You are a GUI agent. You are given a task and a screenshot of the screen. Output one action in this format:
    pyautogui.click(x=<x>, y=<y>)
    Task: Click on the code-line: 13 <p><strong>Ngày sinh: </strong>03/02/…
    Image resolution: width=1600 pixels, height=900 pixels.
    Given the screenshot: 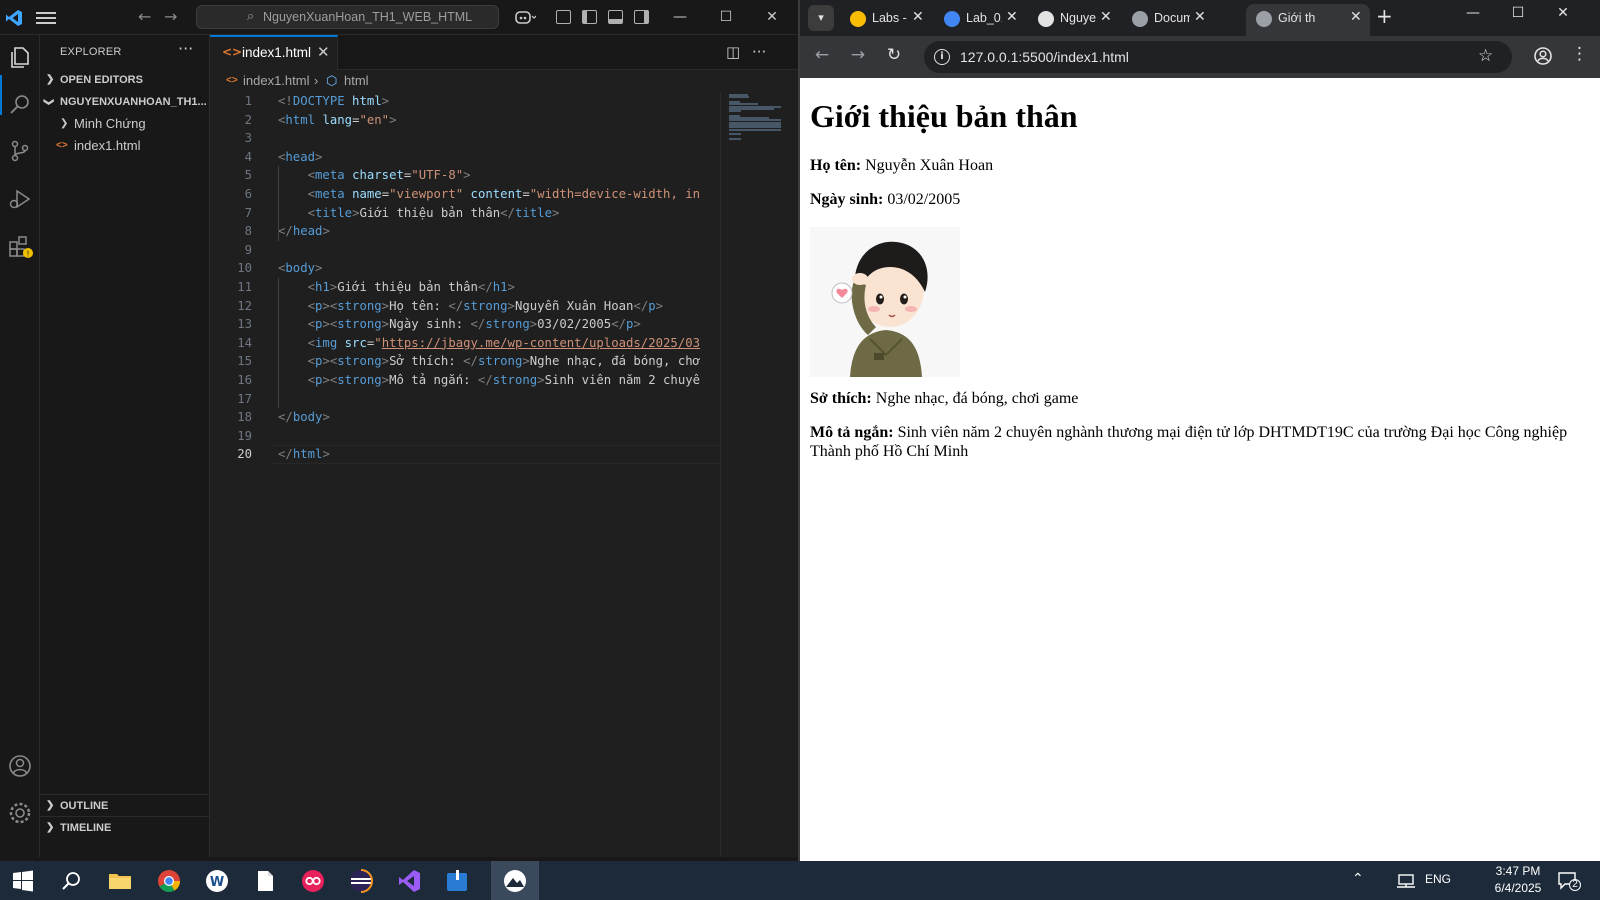 What is the action you would take?
    pyautogui.click(x=465, y=324)
    